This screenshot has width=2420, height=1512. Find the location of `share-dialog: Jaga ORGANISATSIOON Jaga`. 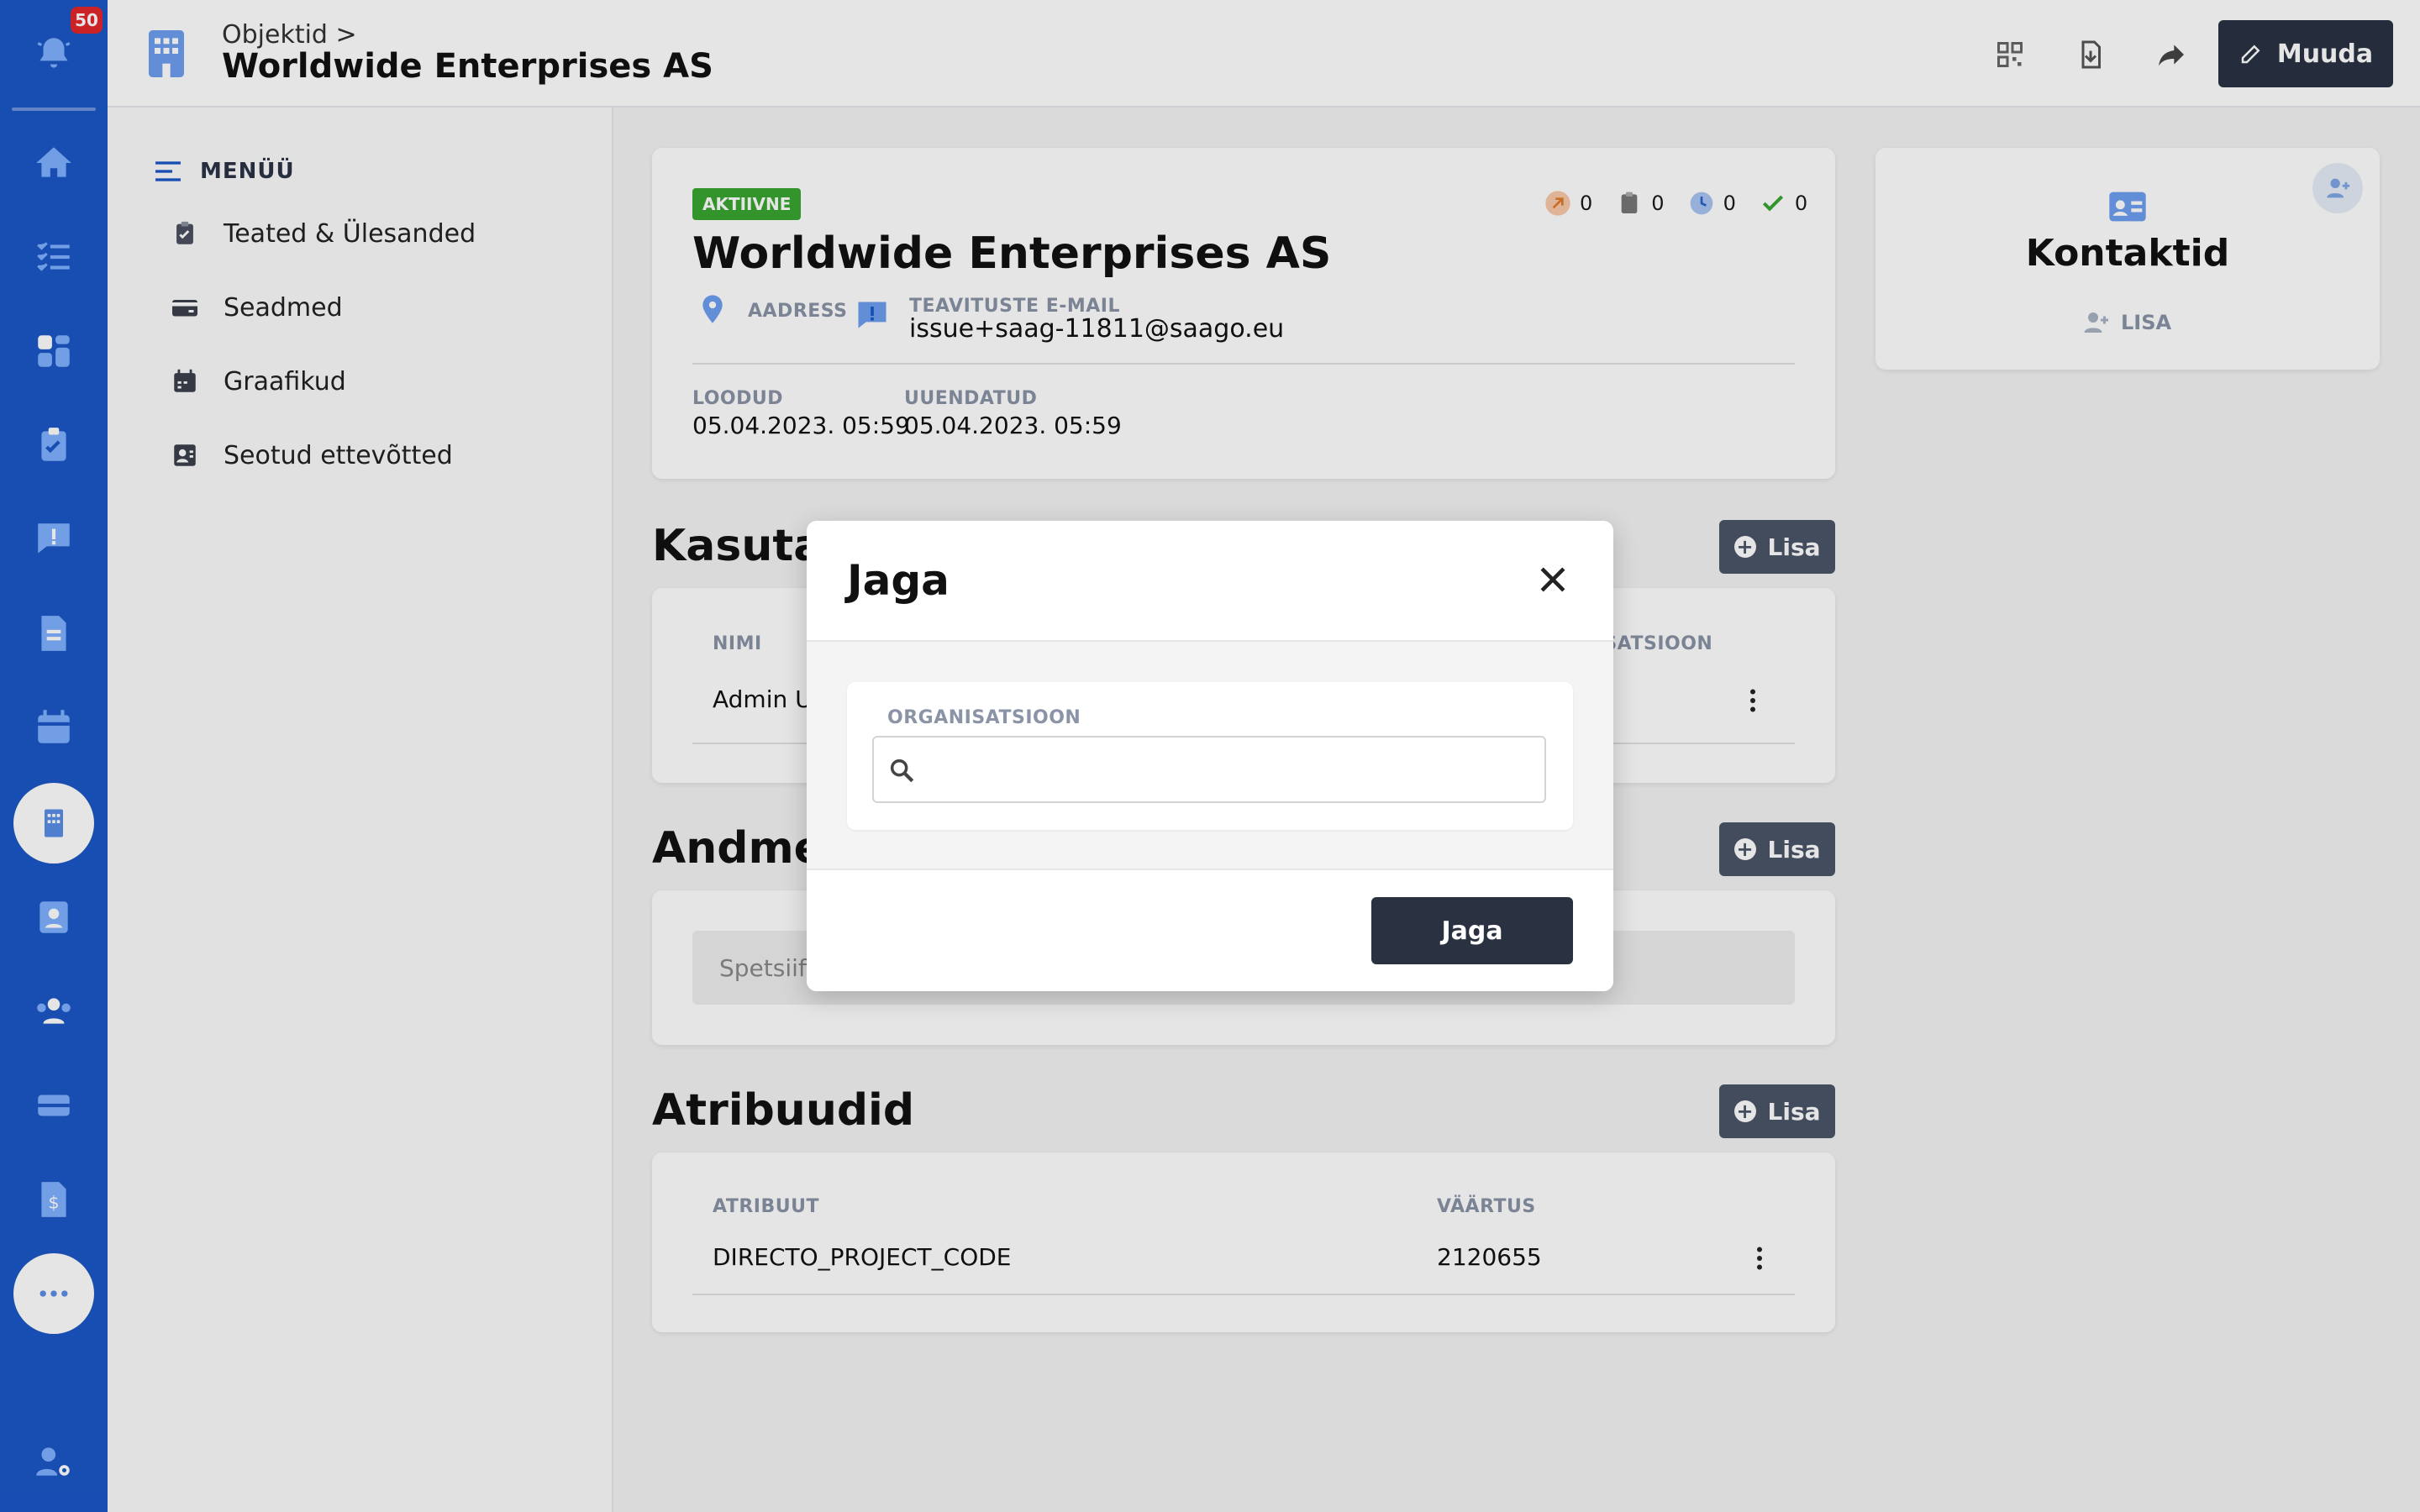

share-dialog: Jaga ORGANISATSIOON Jaga is located at coordinates (1210, 756).